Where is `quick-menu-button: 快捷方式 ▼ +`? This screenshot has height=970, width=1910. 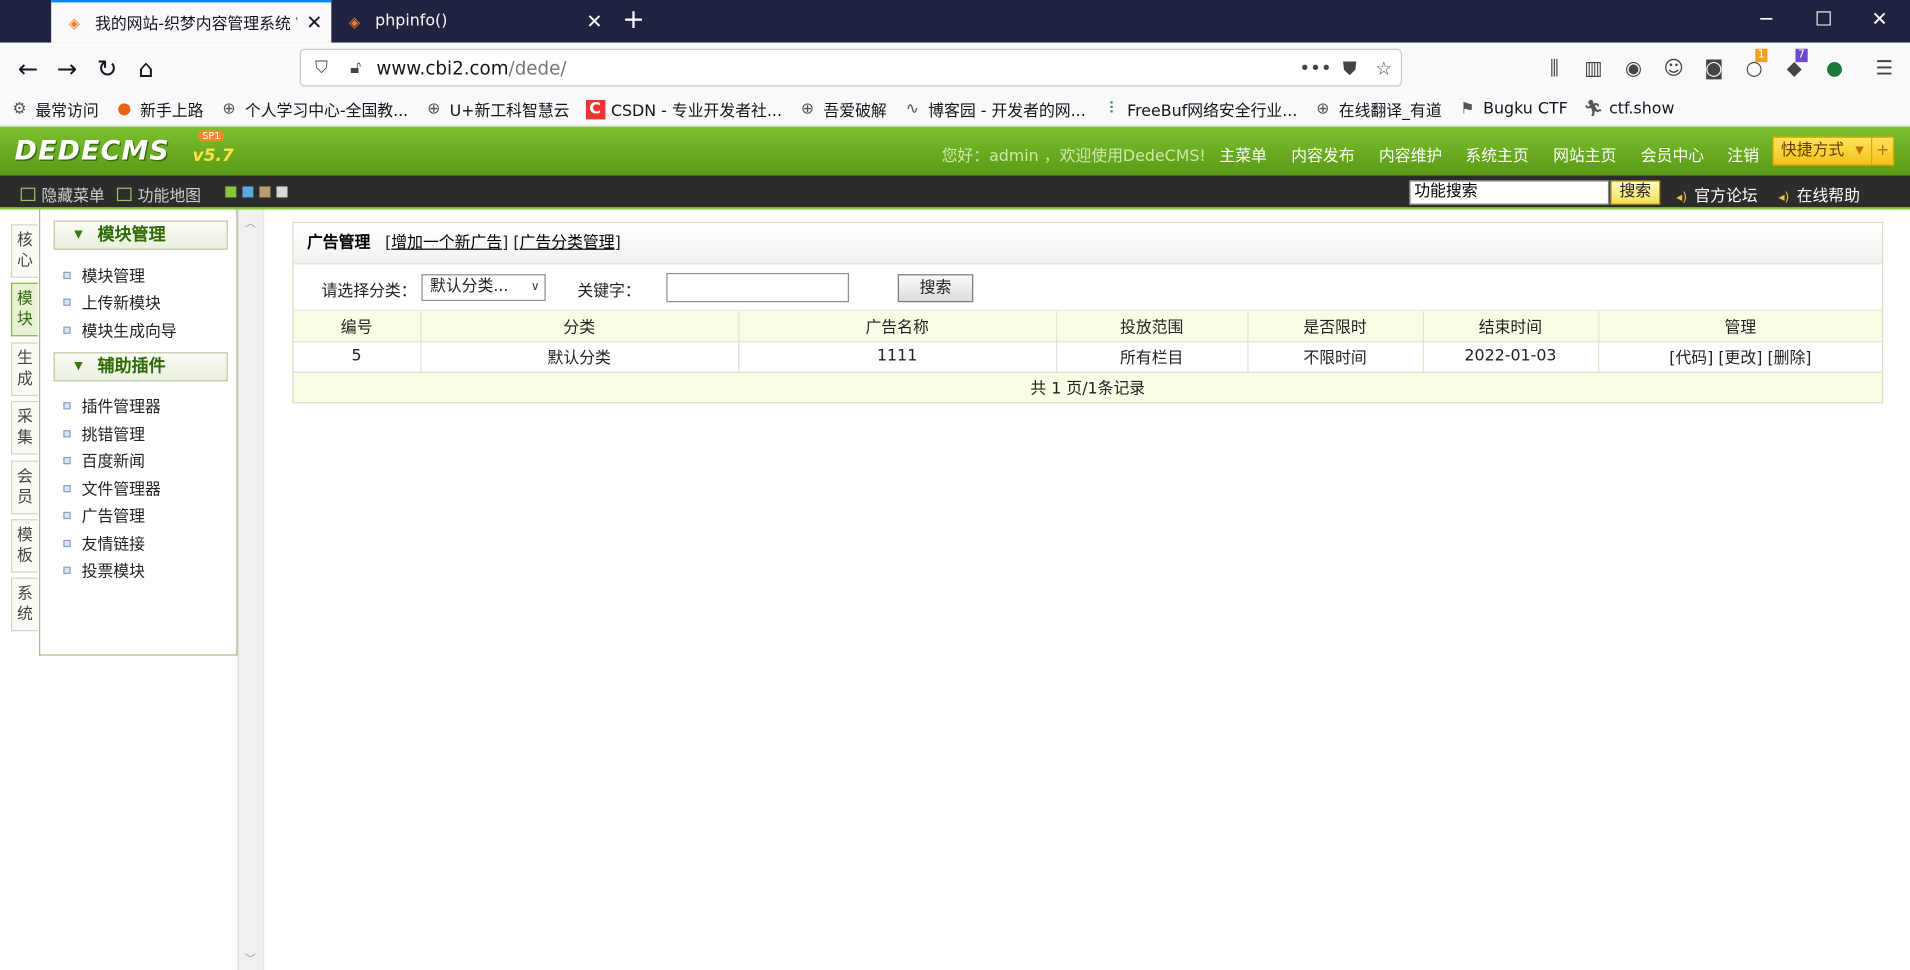 quick-menu-button: 快捷方式 ▼ + is located at coordinates (1833, 151).